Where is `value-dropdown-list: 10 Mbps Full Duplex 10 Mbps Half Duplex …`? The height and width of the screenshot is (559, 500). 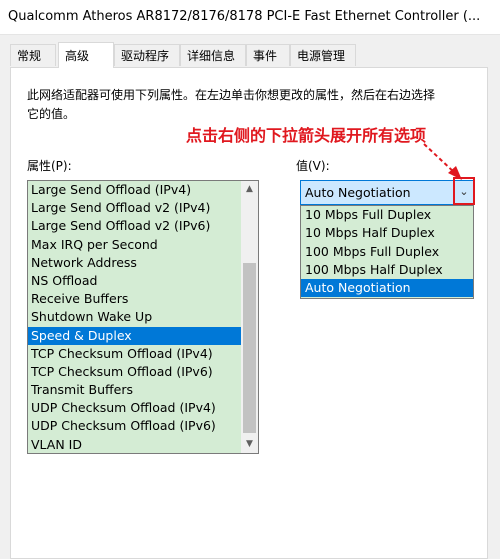 value-dropdown-list: 10 Mbps Full Duplex 10 Mbps Half Duplex … is located at coordinates (387, 252).